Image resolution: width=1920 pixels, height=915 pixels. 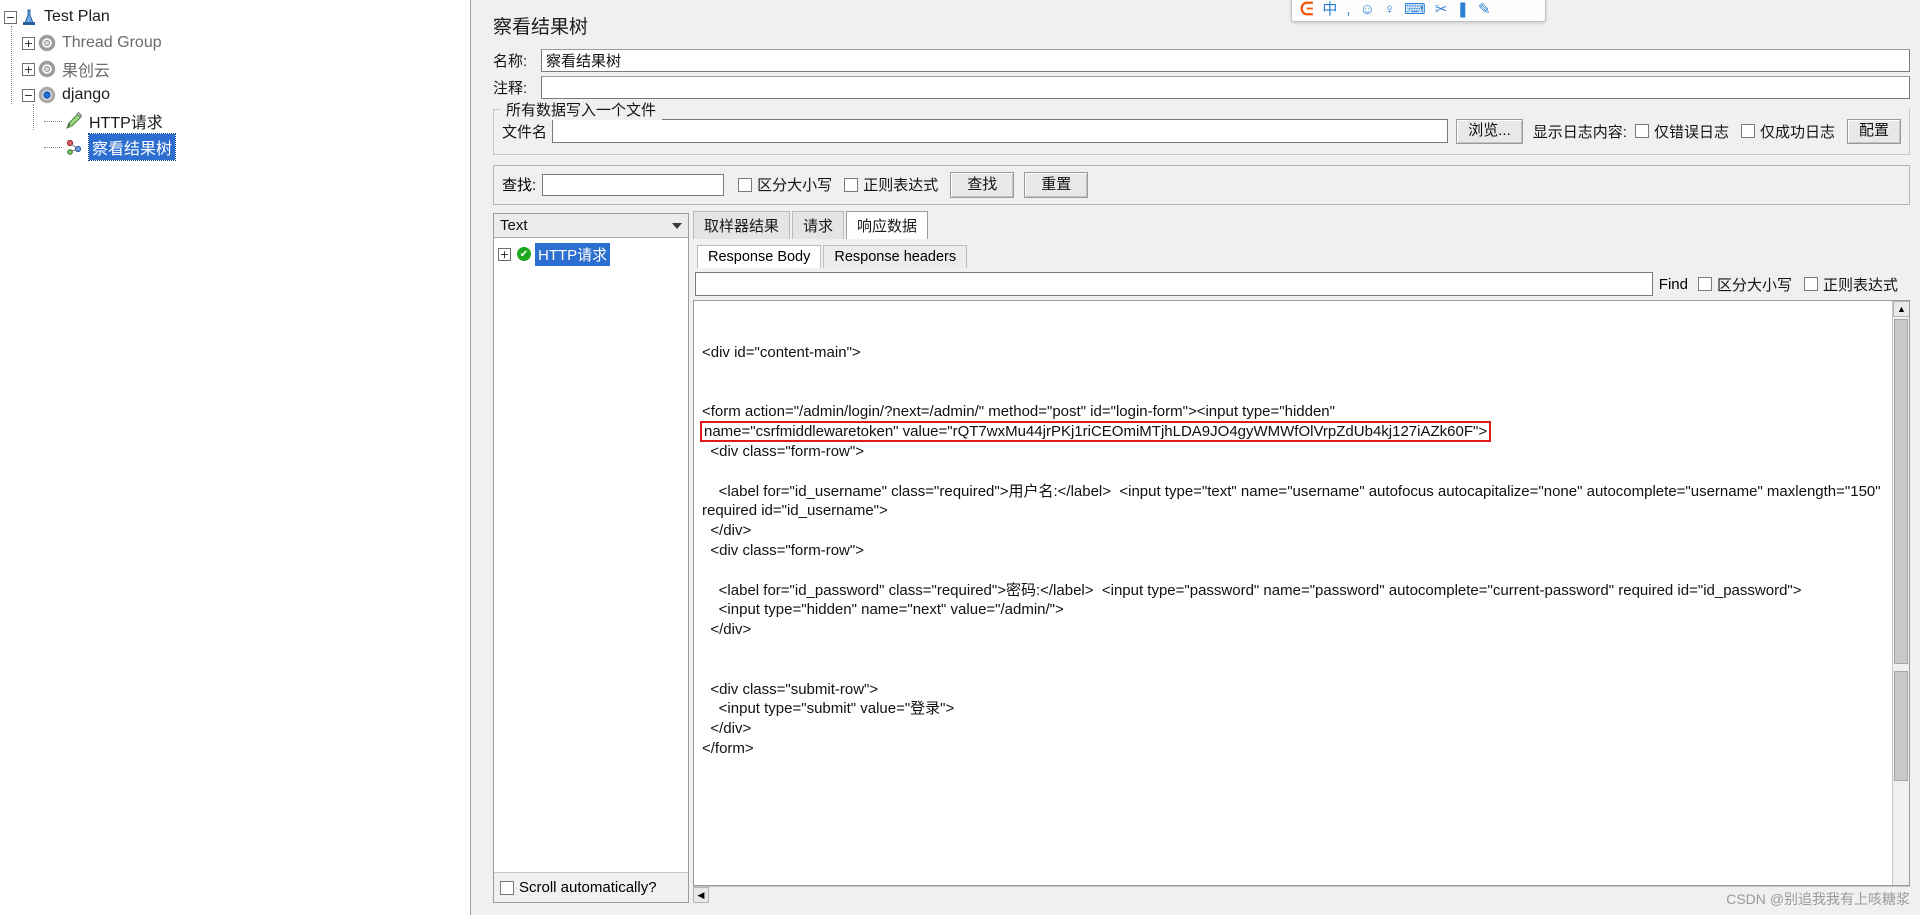 I want to click on ime-language-icon: 中, so click(x=1329, y=9).